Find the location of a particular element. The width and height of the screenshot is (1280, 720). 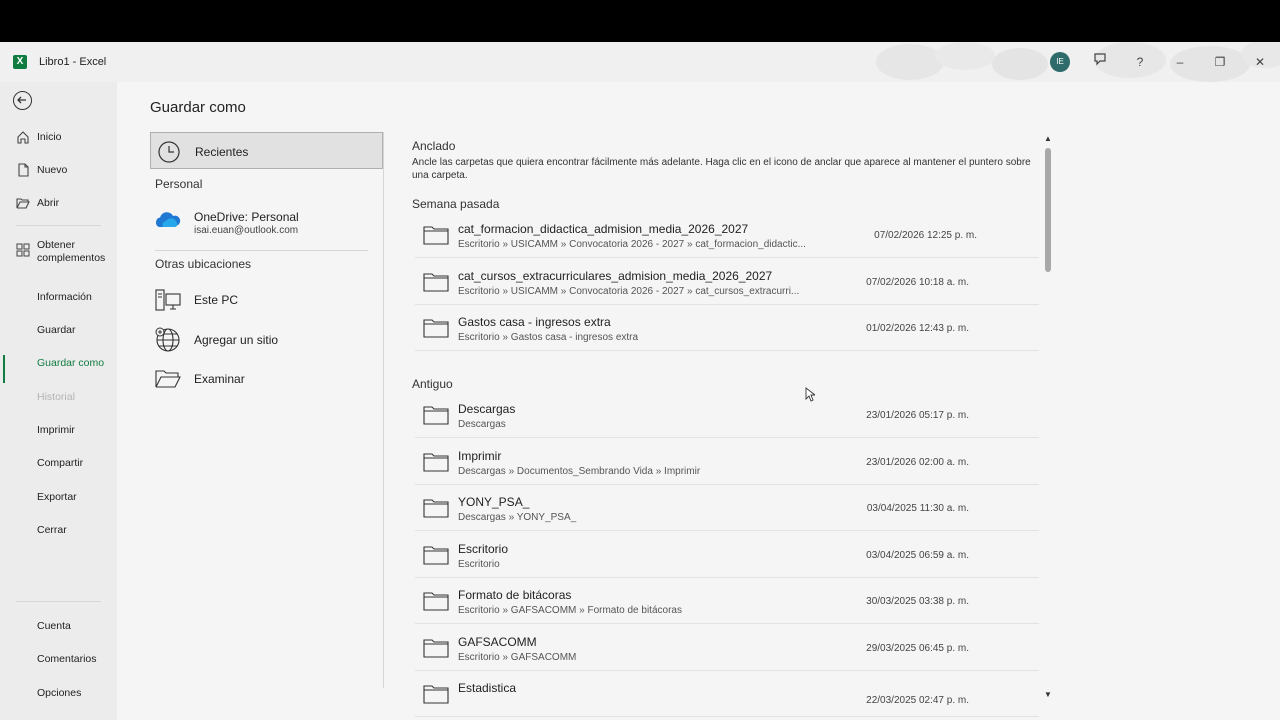

nav-item-imprimir: Imprimir is located at coordinates (58, 430).